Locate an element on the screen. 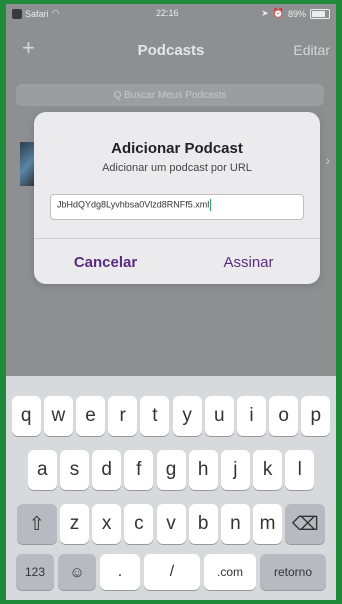  podcast-url-value: JbHdQYdg8Lyvhbsa0Vlzd8RNFf5.xml is located at coordinates (133, 204).